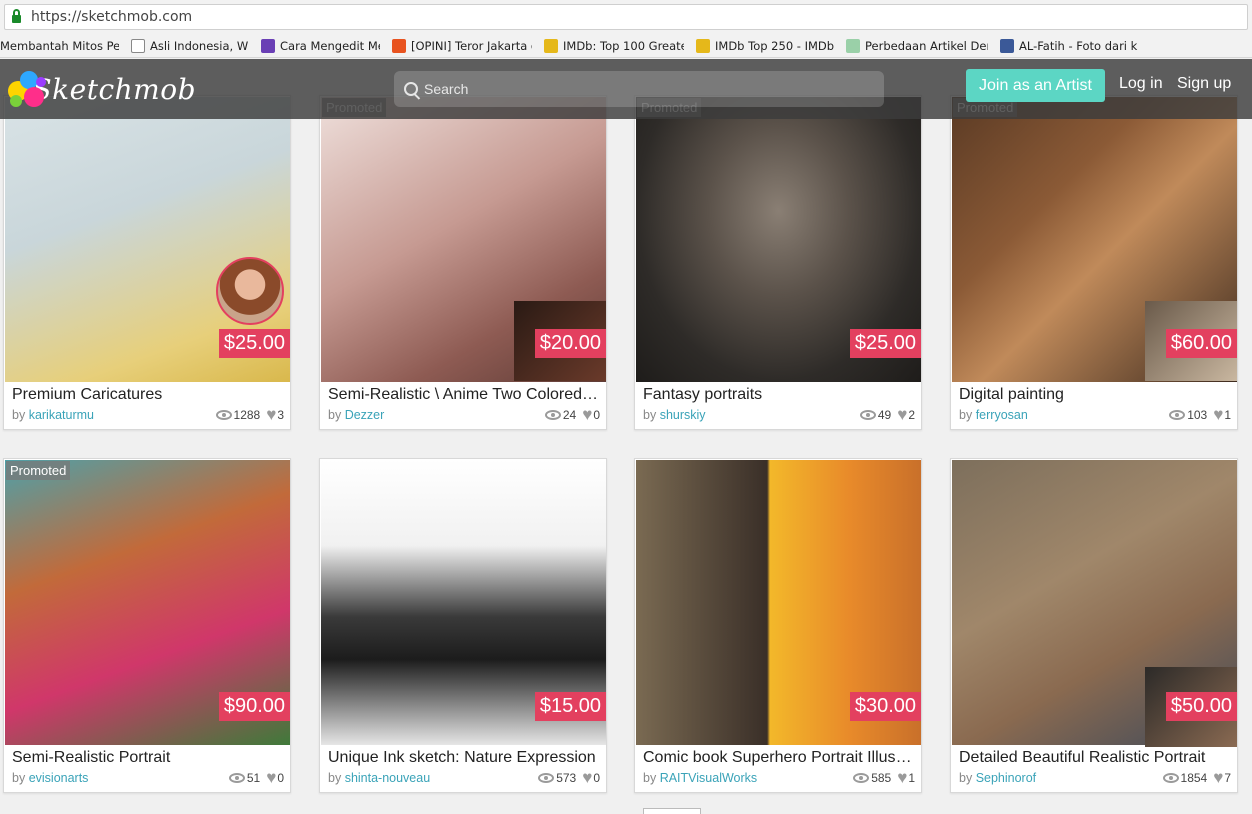 The image size is (1252, 814). Describe the element at coordinates (1035, 85) in the screenshot. I see `join-as-artist-button: Join as an Artist` at that location.